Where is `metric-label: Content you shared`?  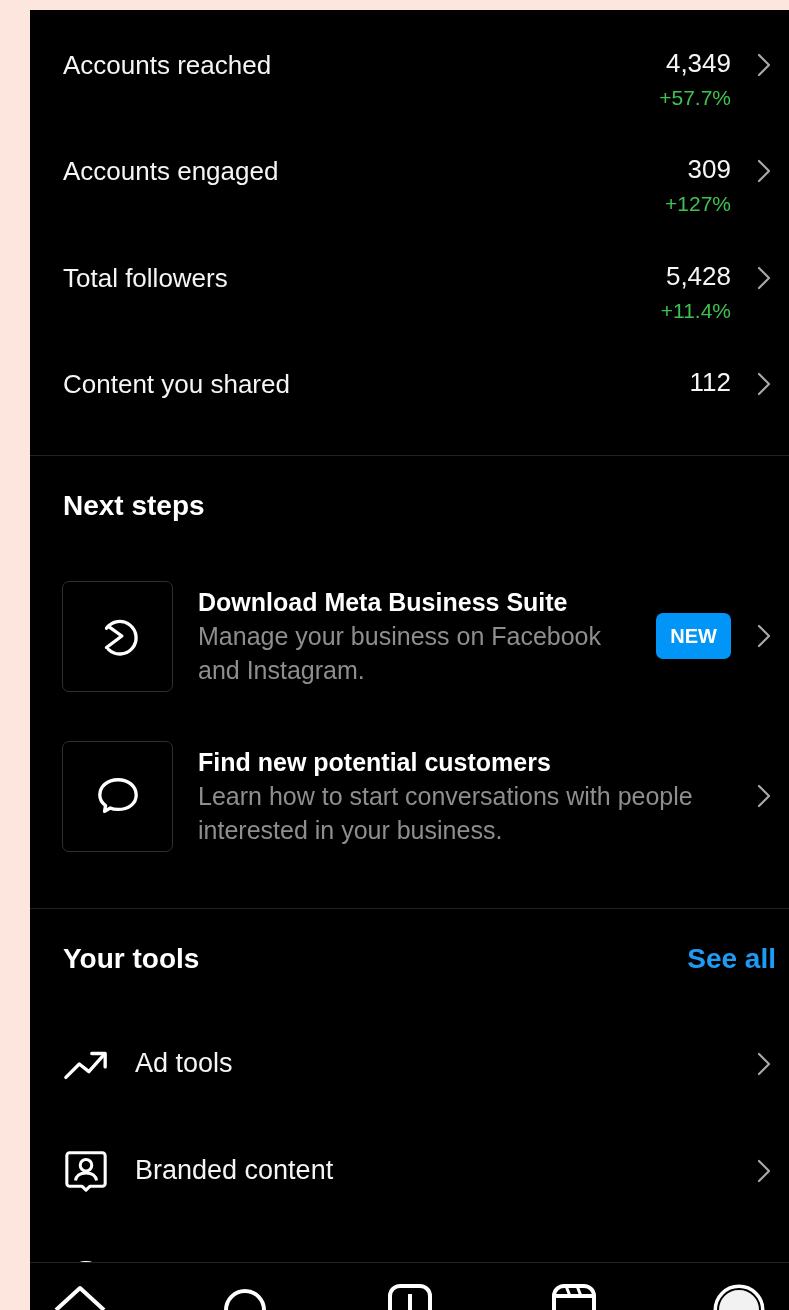 metric-label: Content you shared is located at coordinates (177, 384).